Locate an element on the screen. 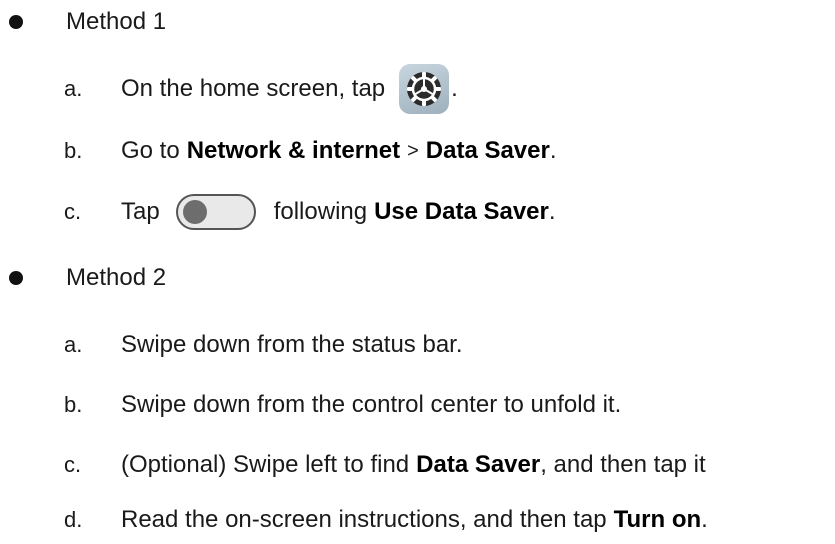  step-text: On the home screen, tap . is located at coordinates (289, 89).